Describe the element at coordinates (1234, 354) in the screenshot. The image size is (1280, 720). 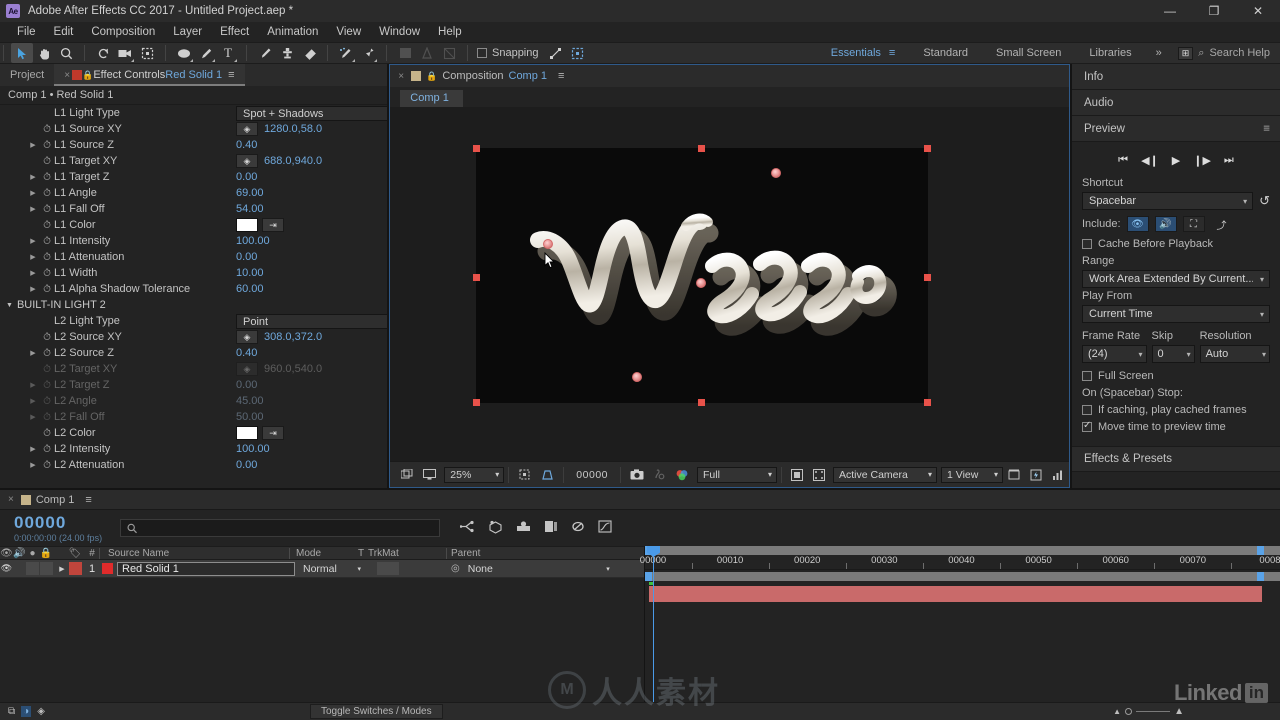
I see `preview-resolution-select: Auto ▾` at that location.